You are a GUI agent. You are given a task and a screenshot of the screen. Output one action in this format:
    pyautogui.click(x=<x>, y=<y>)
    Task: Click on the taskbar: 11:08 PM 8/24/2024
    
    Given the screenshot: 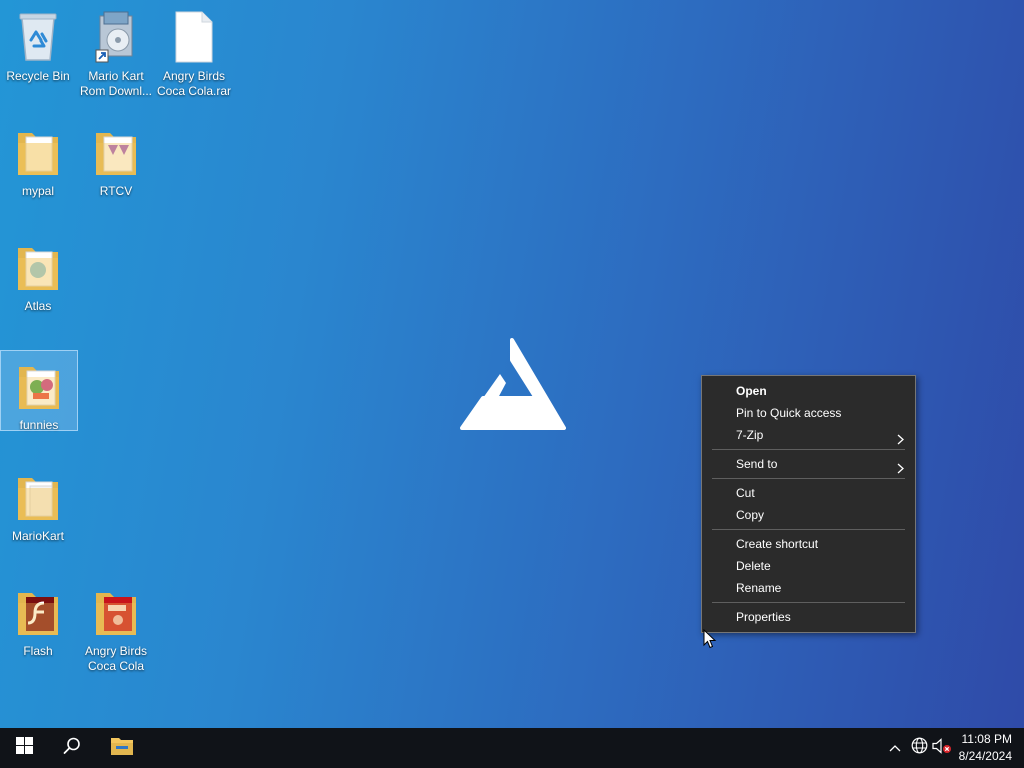 What is the action you would take?
    pyautogui.click(x=512, y=748)
    